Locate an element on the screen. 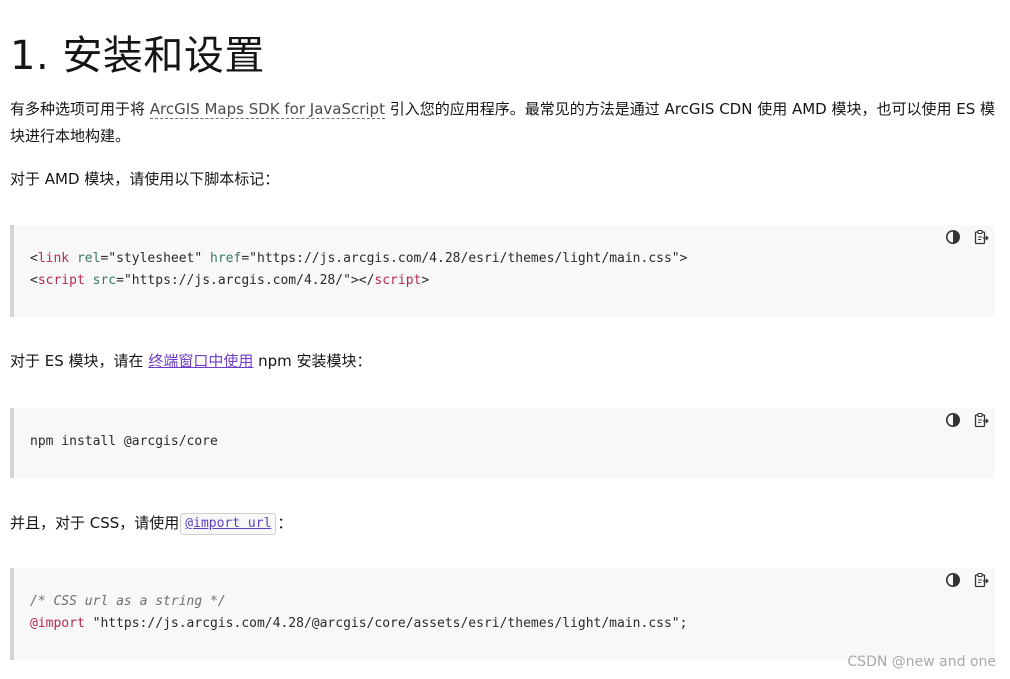 The width and height of the screenshot is (1010, 679). sdk-term-tooltip: ArcGIS Maps SDK for JavaScript is located at coordinates (267, 109).